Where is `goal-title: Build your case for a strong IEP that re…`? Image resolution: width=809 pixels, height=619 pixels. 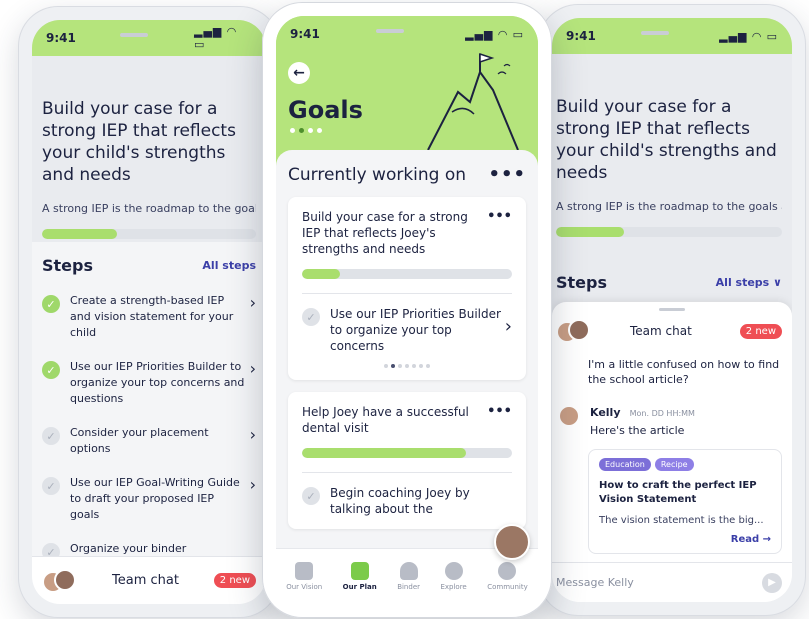 goal-title: Build your case for a strong IEP that re… is located at coordinates (385, 233).